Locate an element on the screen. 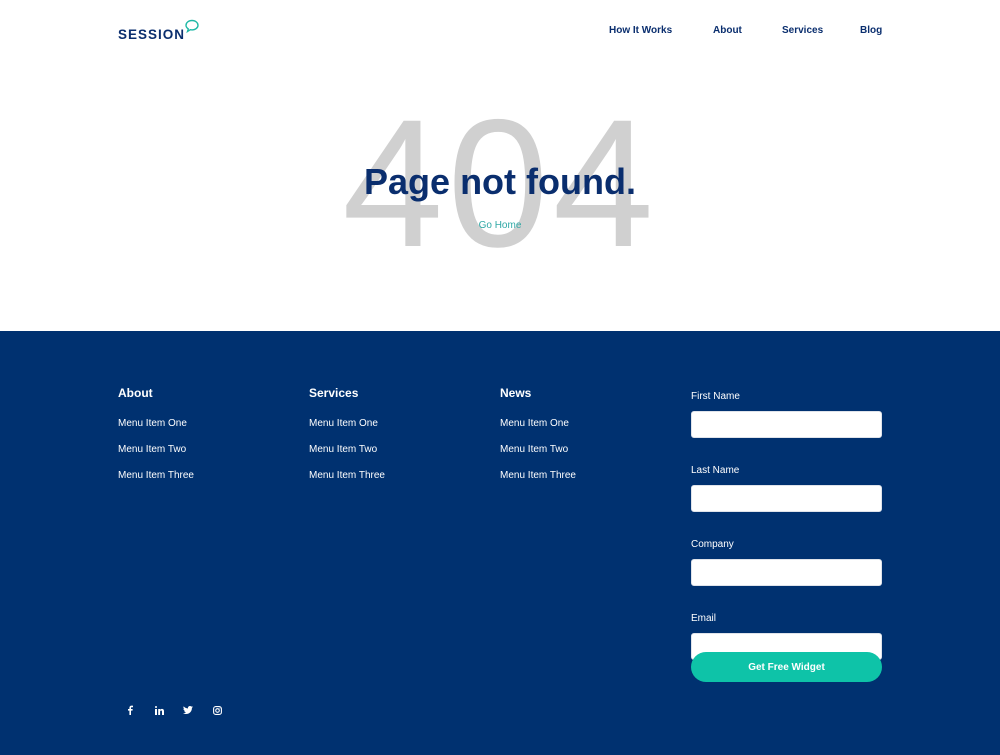  email-label: Email is located at coordinates (704, 618).